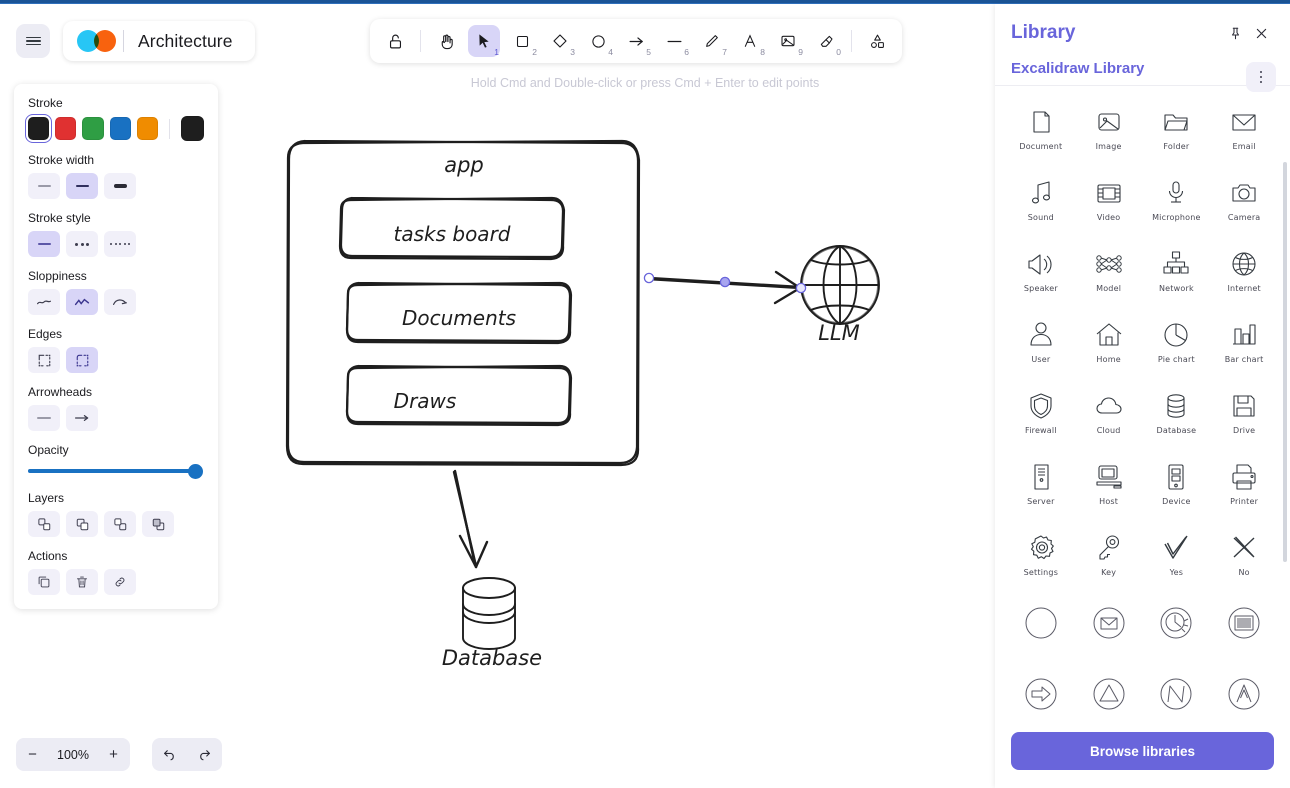  Describe the element at coordinates (636, 41) in the screenshot. I see `arrow-icon: 5` at that location.